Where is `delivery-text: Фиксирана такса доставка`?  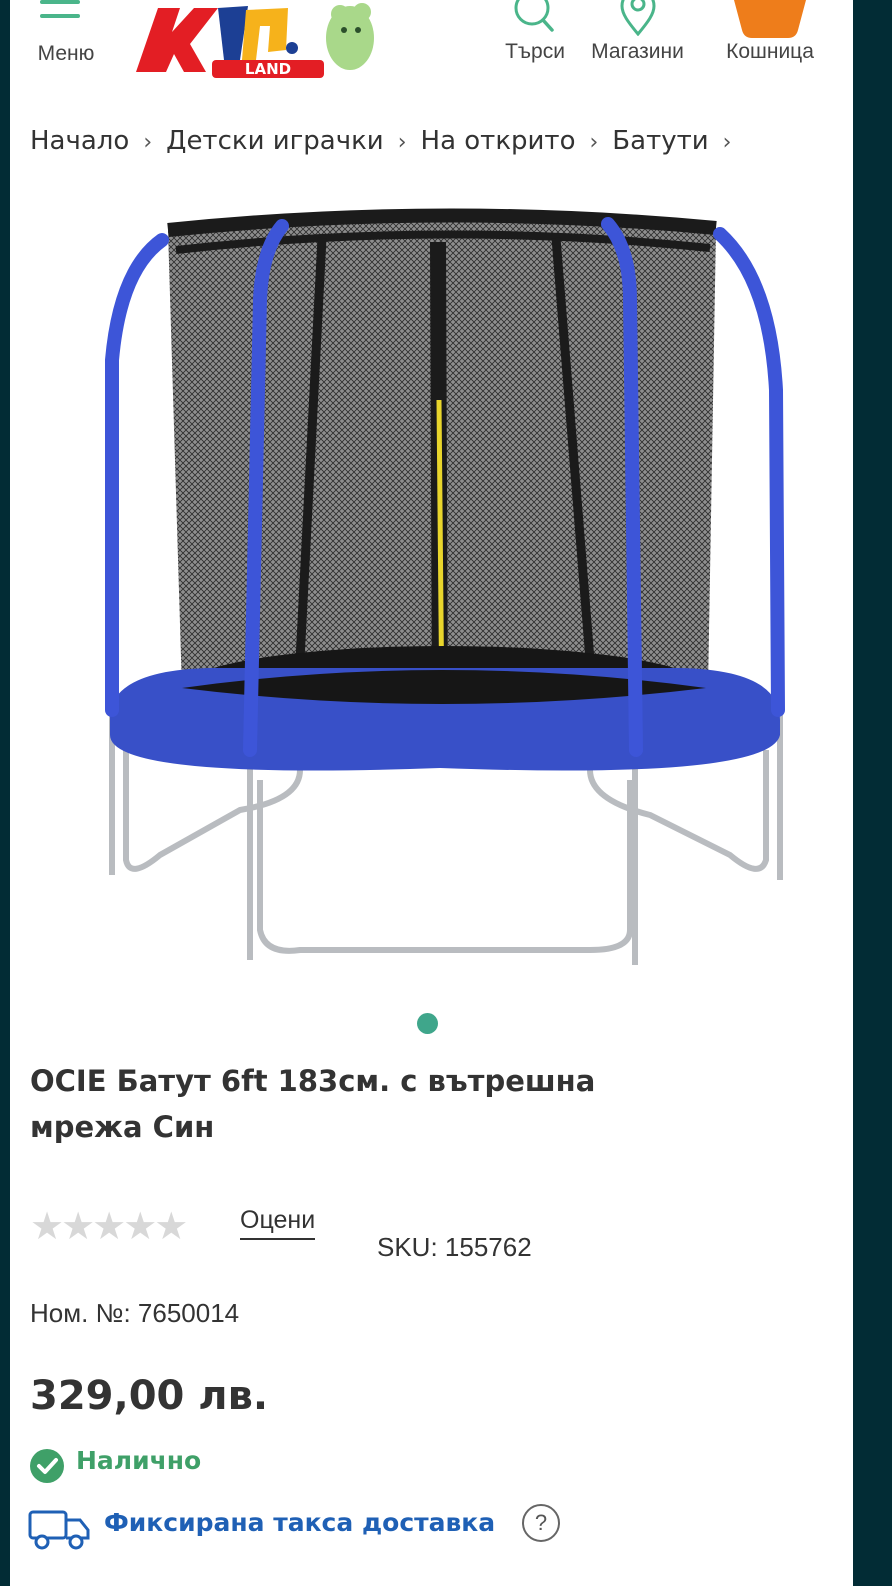
delivery-text: Фиксирана такса доставка is located at coordinates (300, 1522).